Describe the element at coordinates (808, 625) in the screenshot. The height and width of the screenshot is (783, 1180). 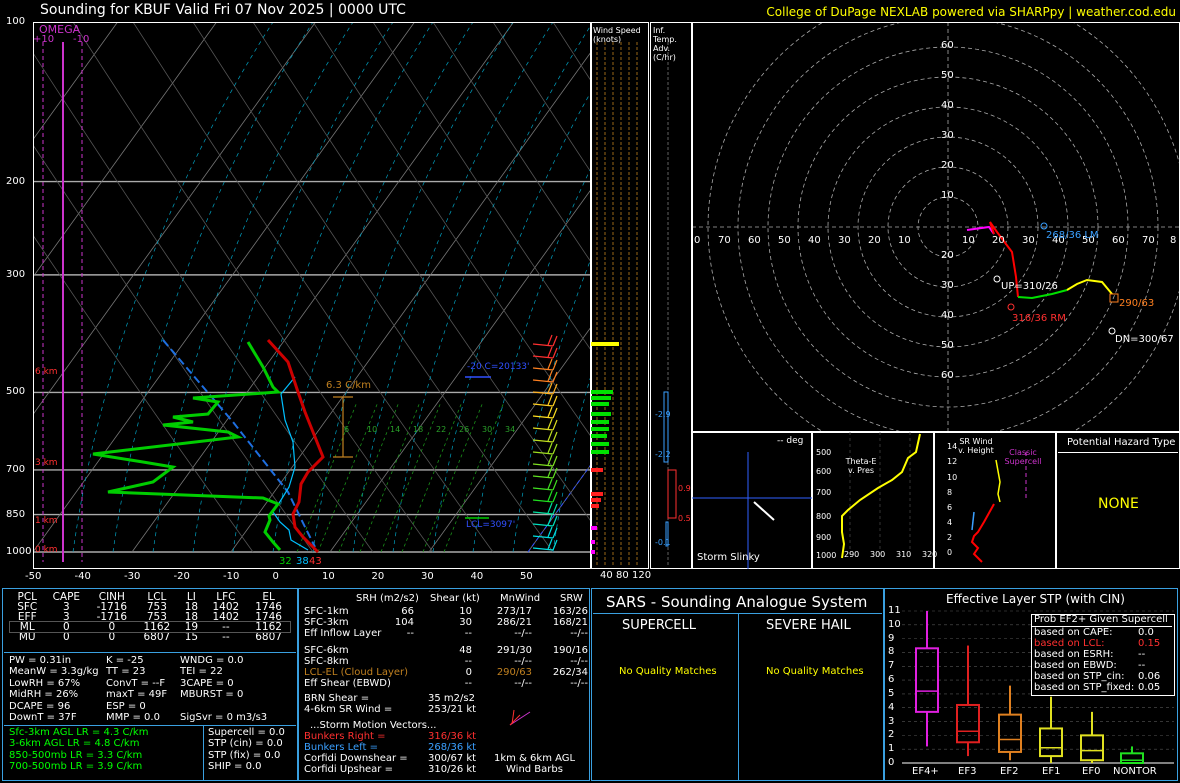
I see `sars-hail-title: SEVERE HAIL` at that location.